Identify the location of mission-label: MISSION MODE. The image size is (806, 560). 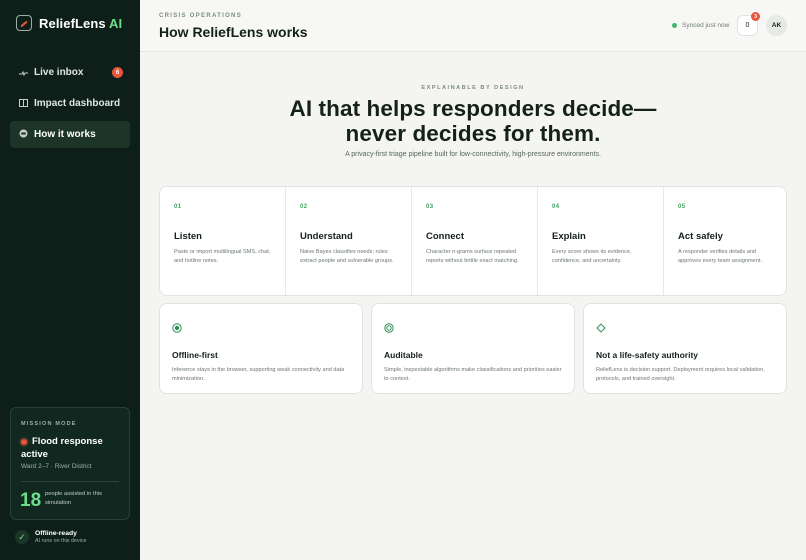
(49, 424).